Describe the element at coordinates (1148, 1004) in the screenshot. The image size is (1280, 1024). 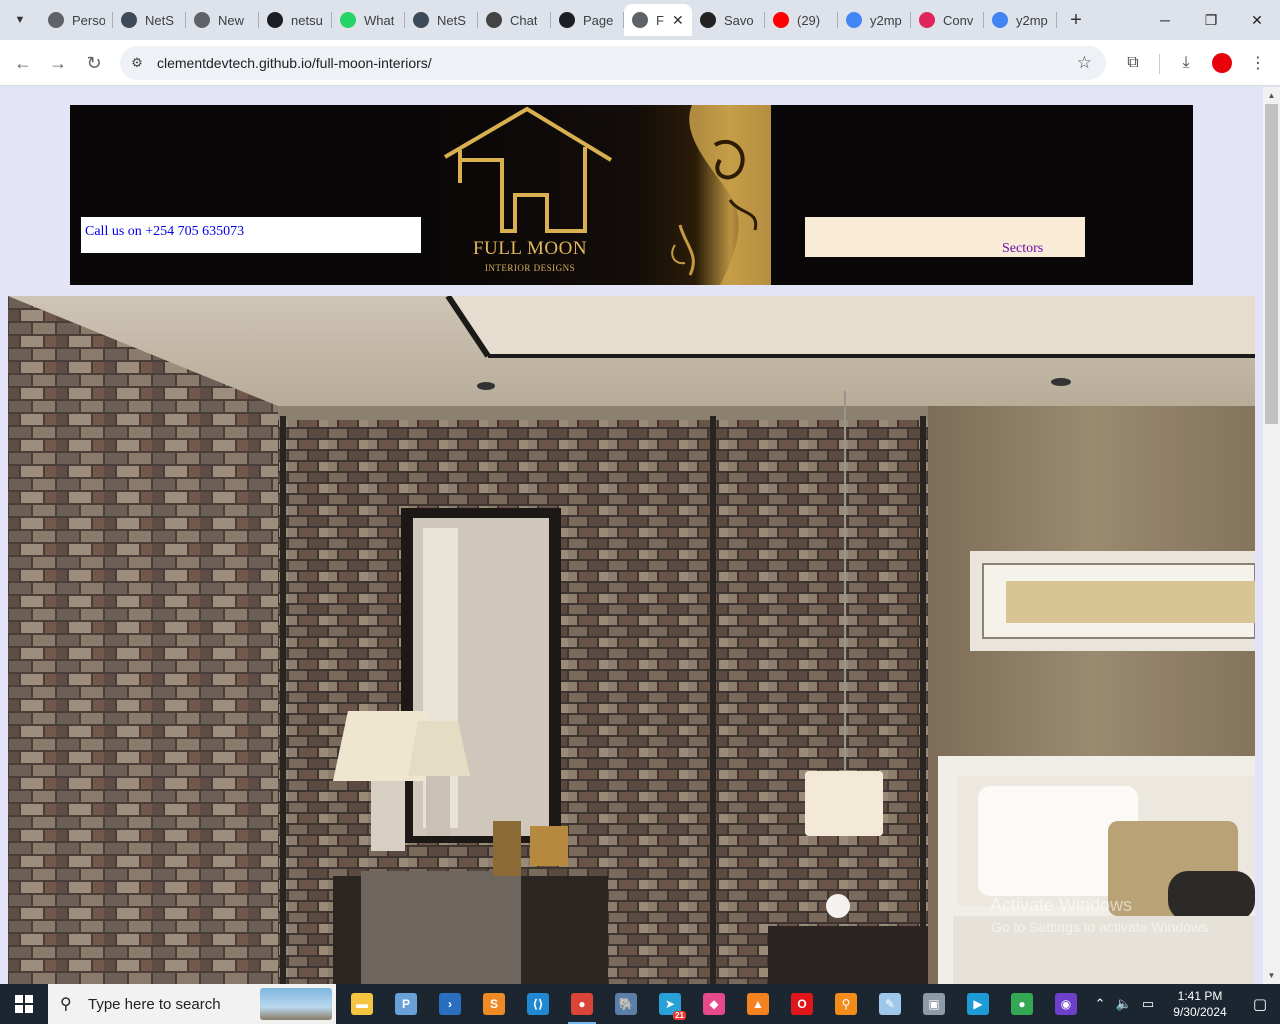
I see `network-icon: ▭` at that location.